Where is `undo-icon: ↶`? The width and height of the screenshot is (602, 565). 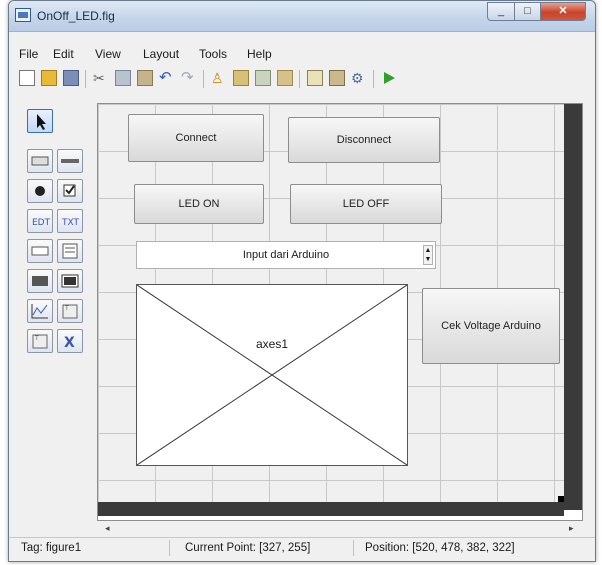
undo-icon: ↶ is located at coordinates (167, 78).